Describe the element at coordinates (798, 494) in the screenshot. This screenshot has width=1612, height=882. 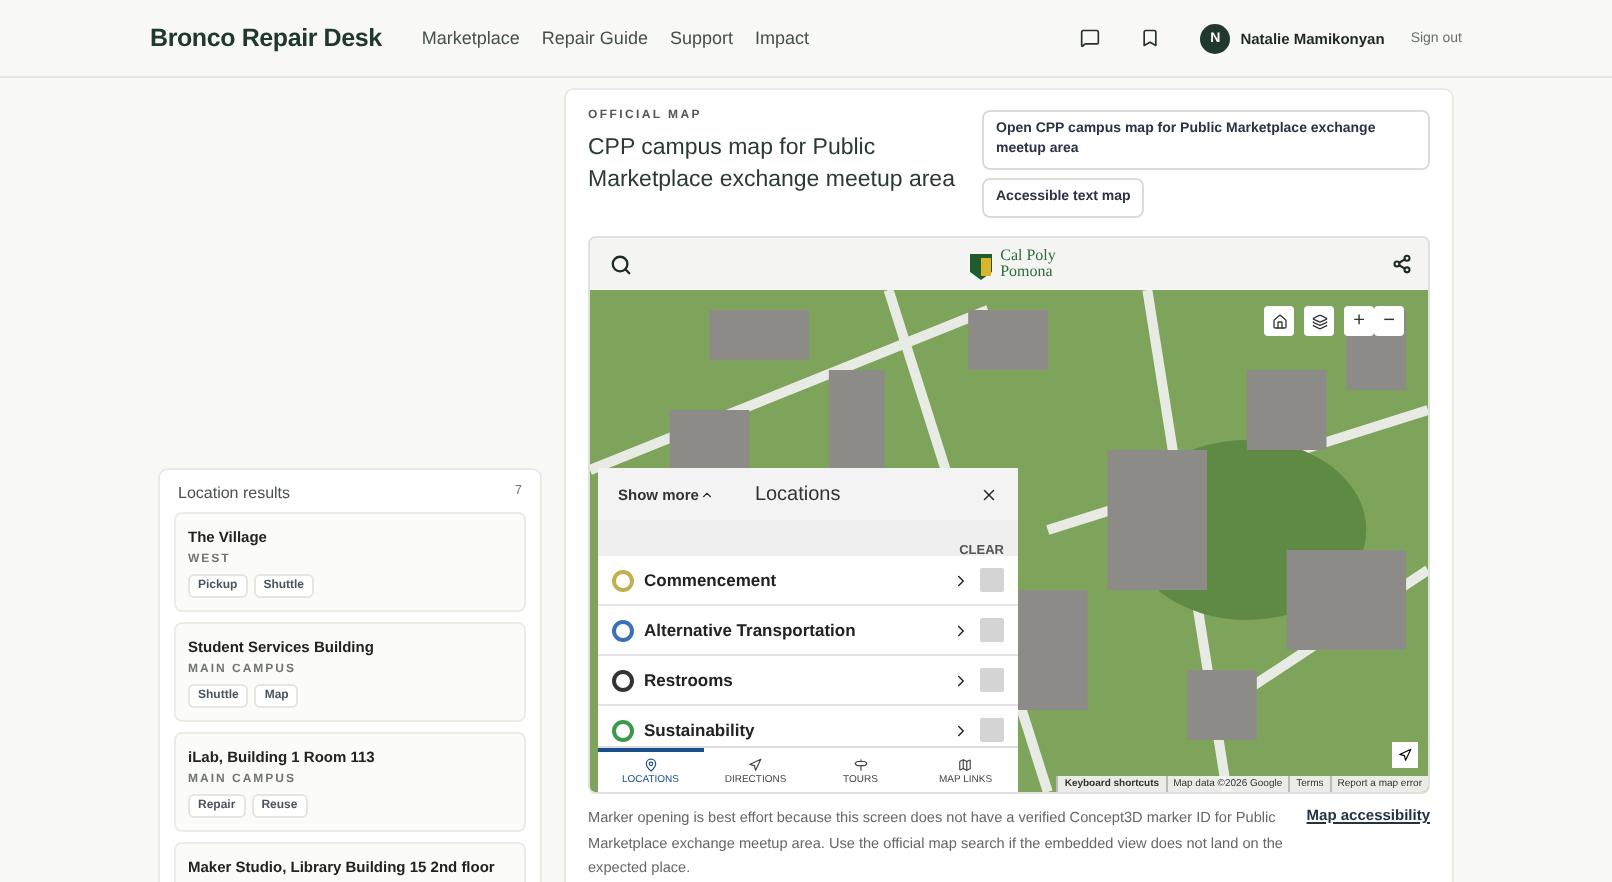
I see `panel-title: Locations` at that location.